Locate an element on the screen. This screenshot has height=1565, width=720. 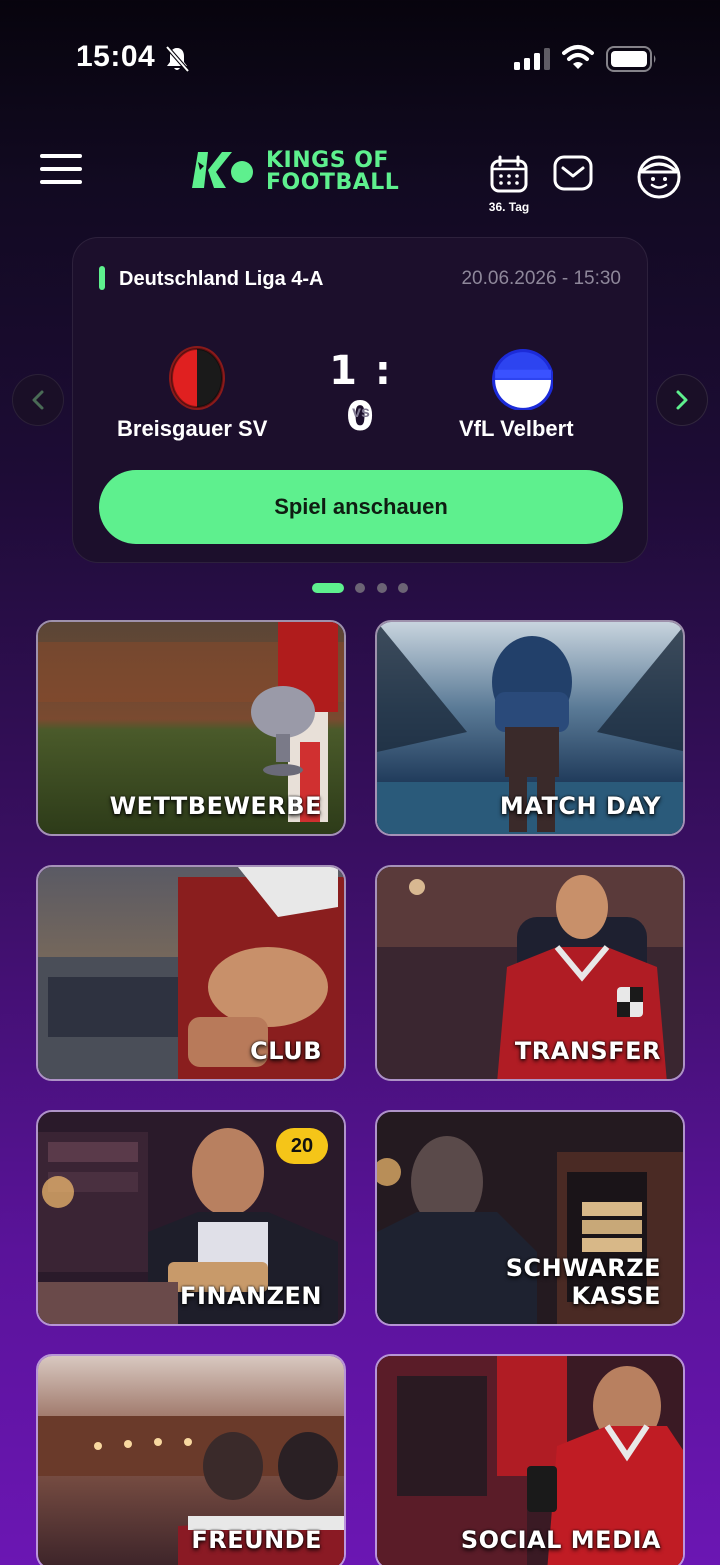
app-header: KINGS OF FOOTBALL 36. Tag is located at coordinates (360, 180).